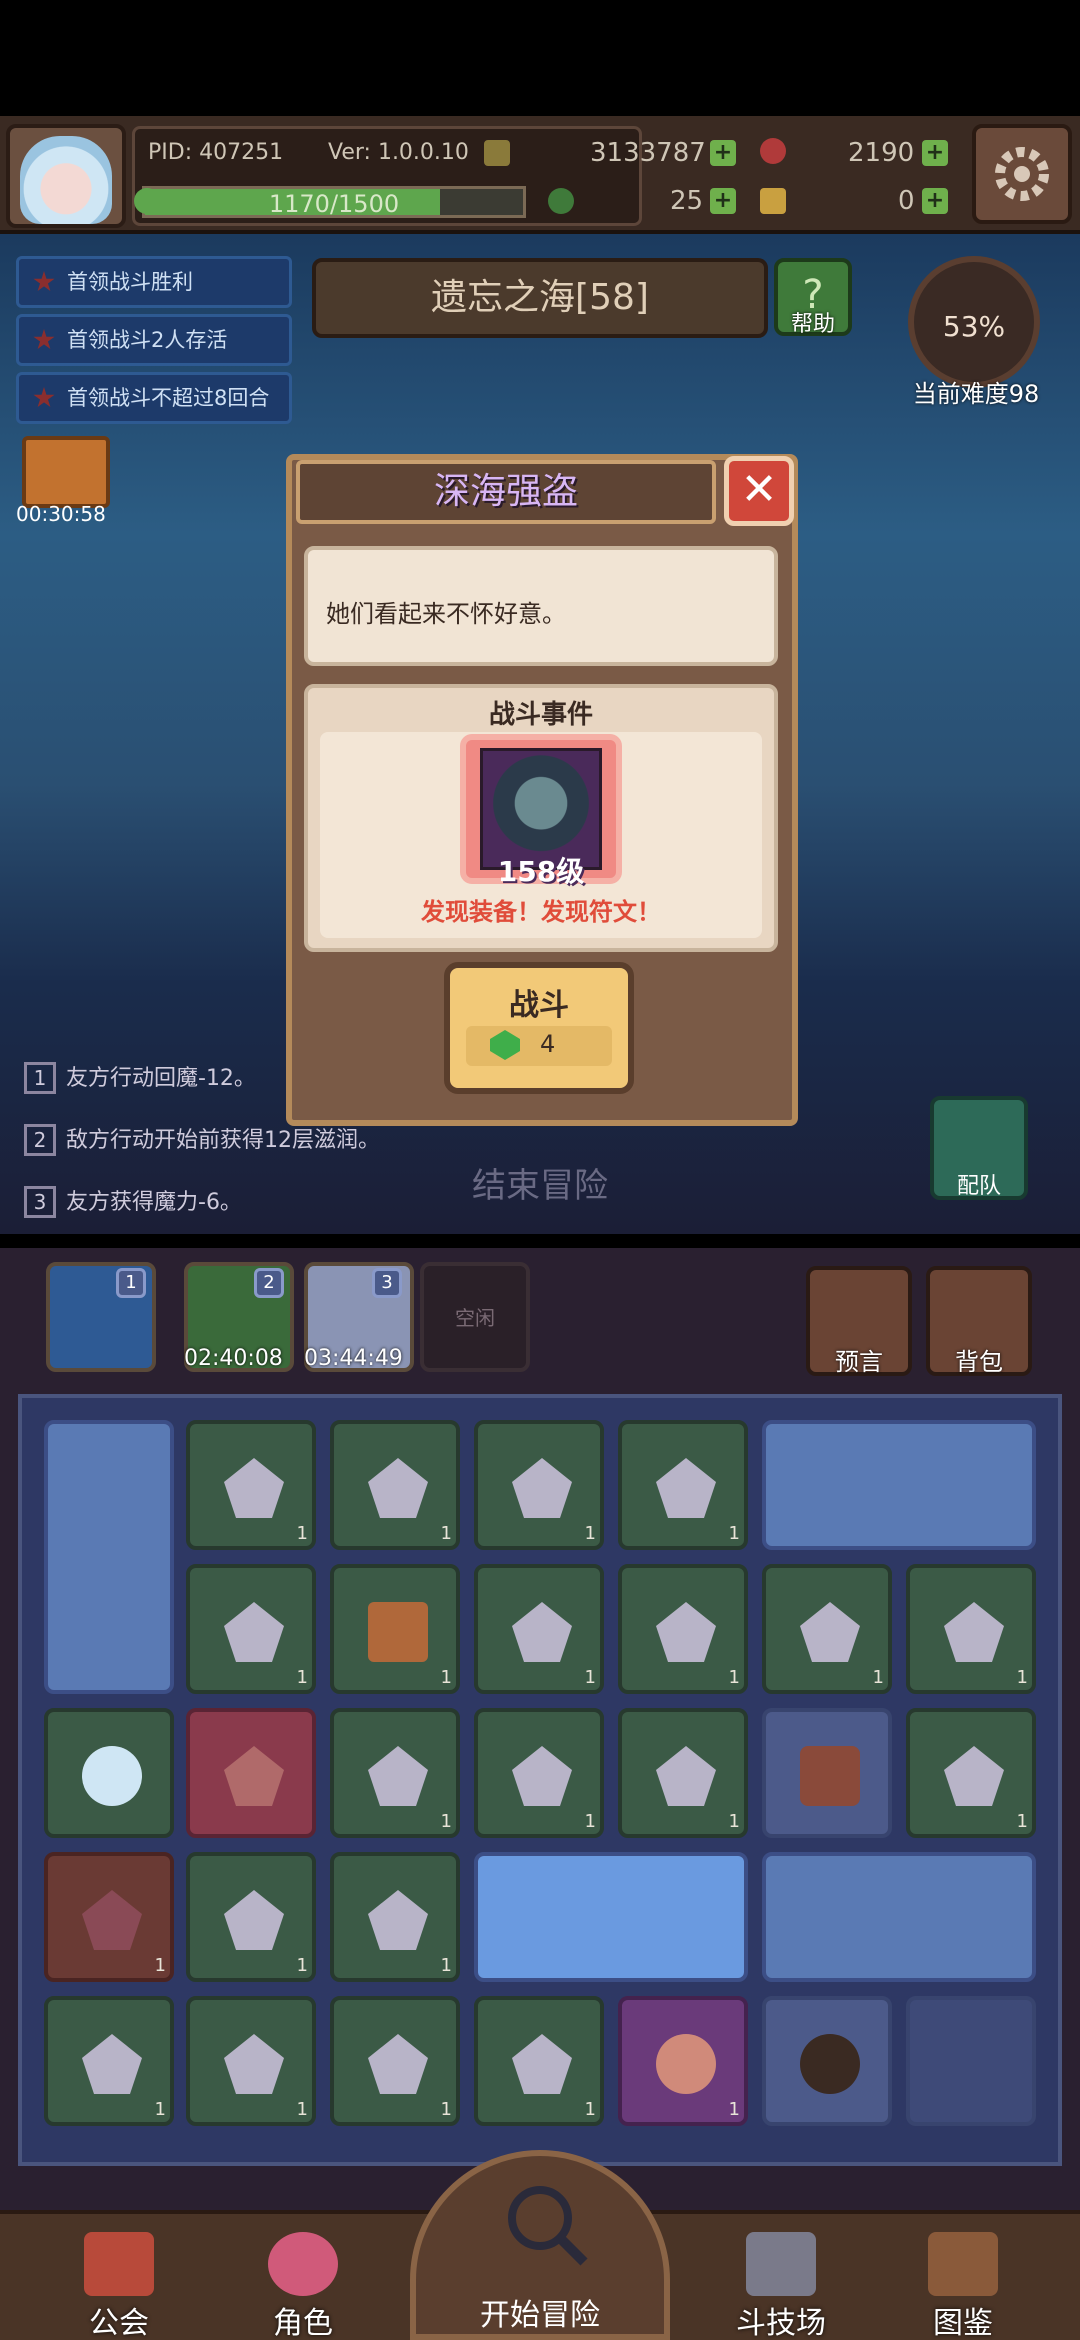  Describe the element at coordinates (540, 58) in the screenshot. I see `status-bar` at that location.